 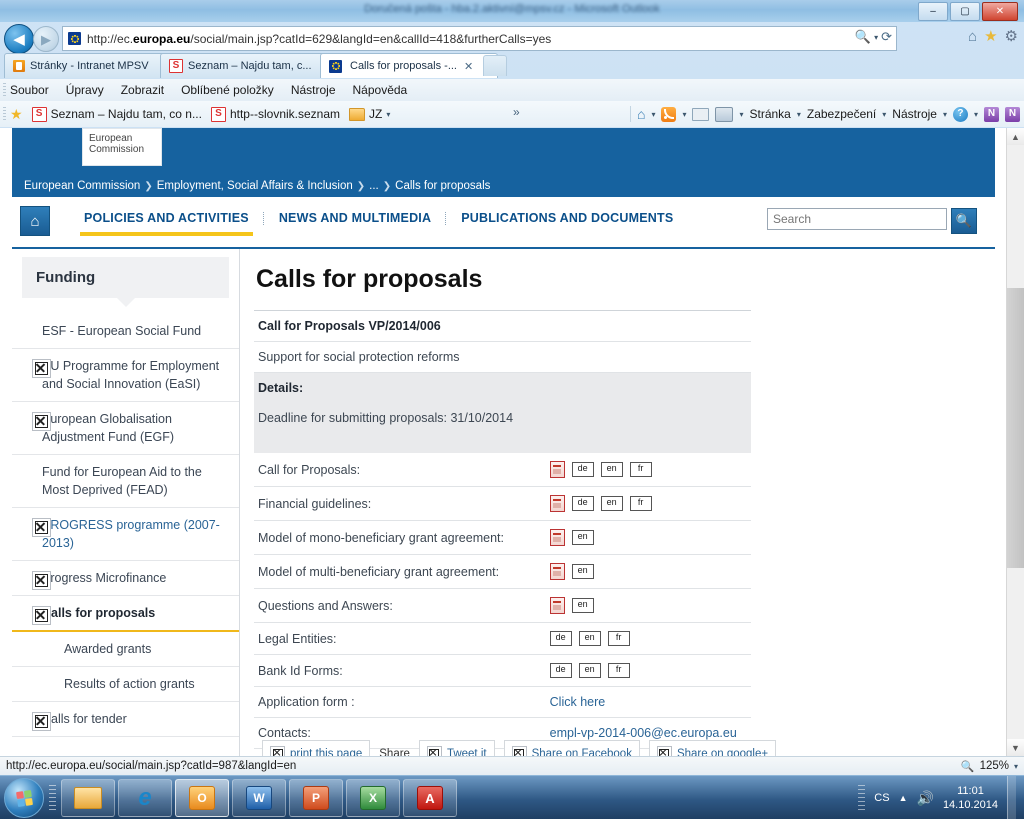 What do you see at coordinates (90, 65) in the screenshot?
I see `tab-mpsv: Stránky - Intranet MPSV` at bounding box center [90, 65].